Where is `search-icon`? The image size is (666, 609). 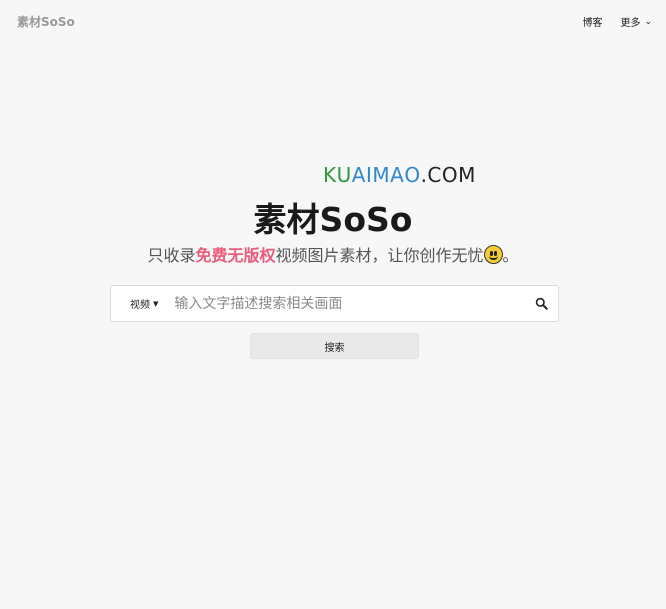 search-icon is located at coordinates (541, 303).